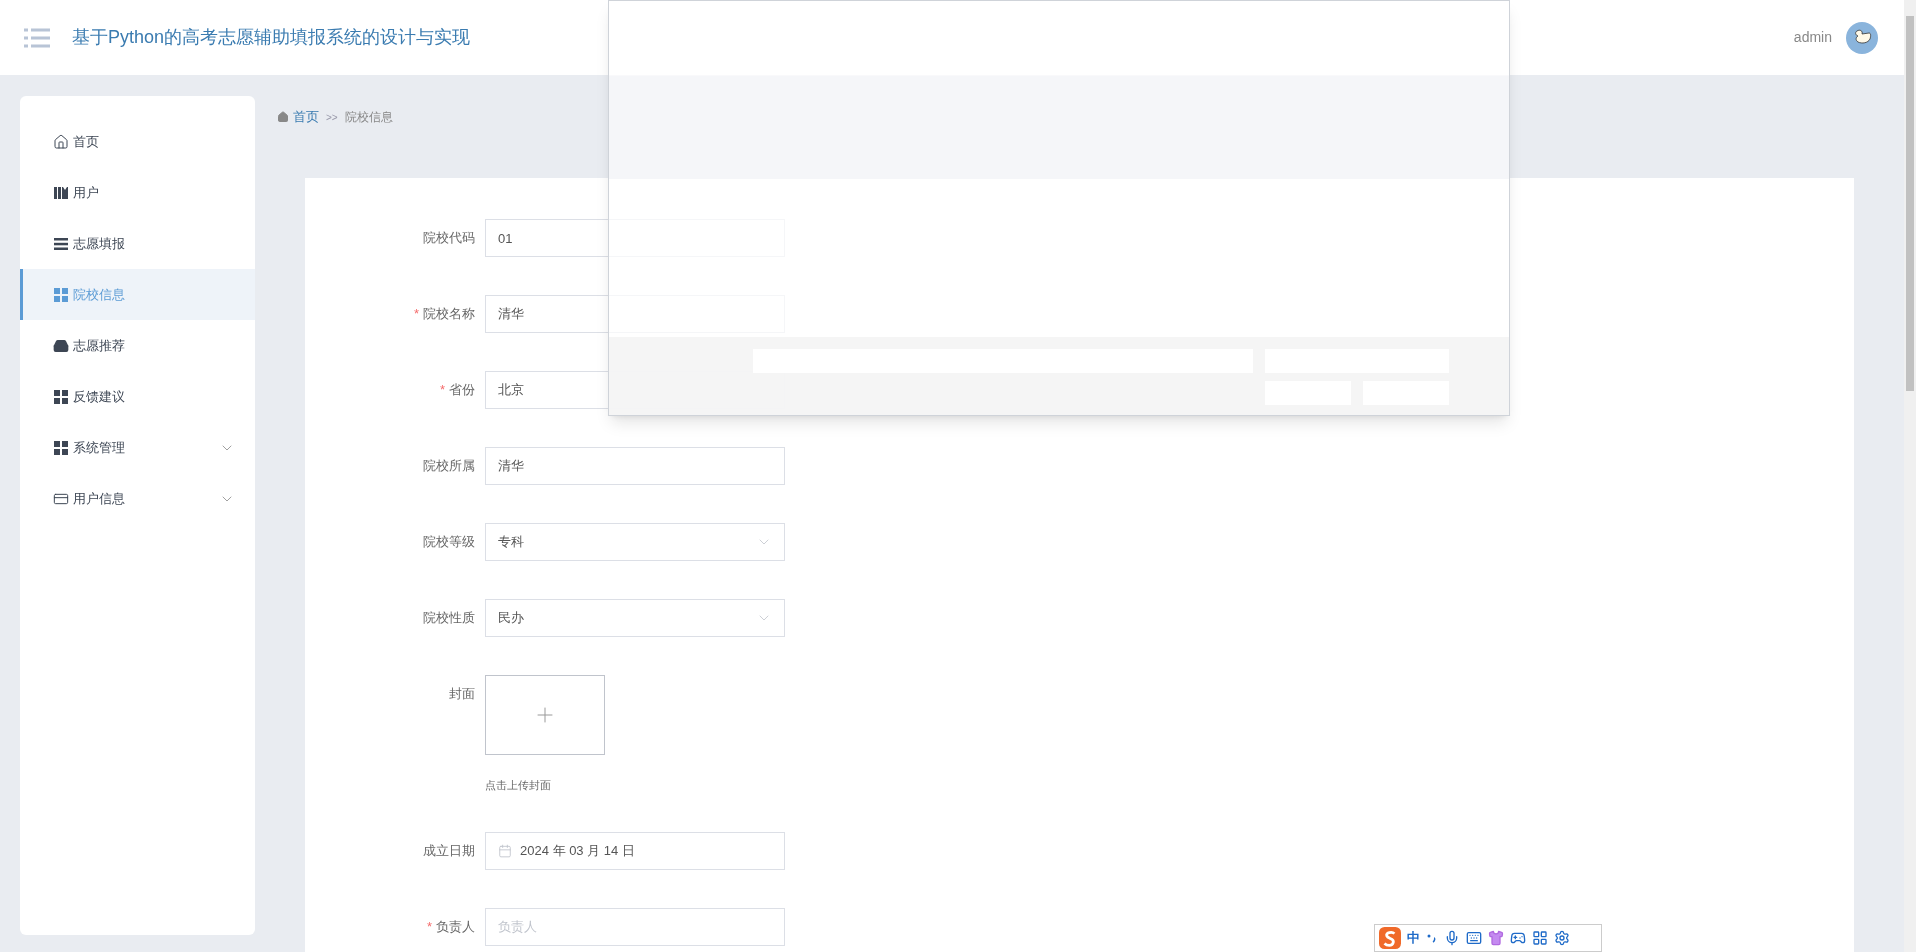 This screenshot has height=952, width=1916. Describe the element at coordinates (455, 926) in the screenshot. I see `field-label: 负责人` at that location.